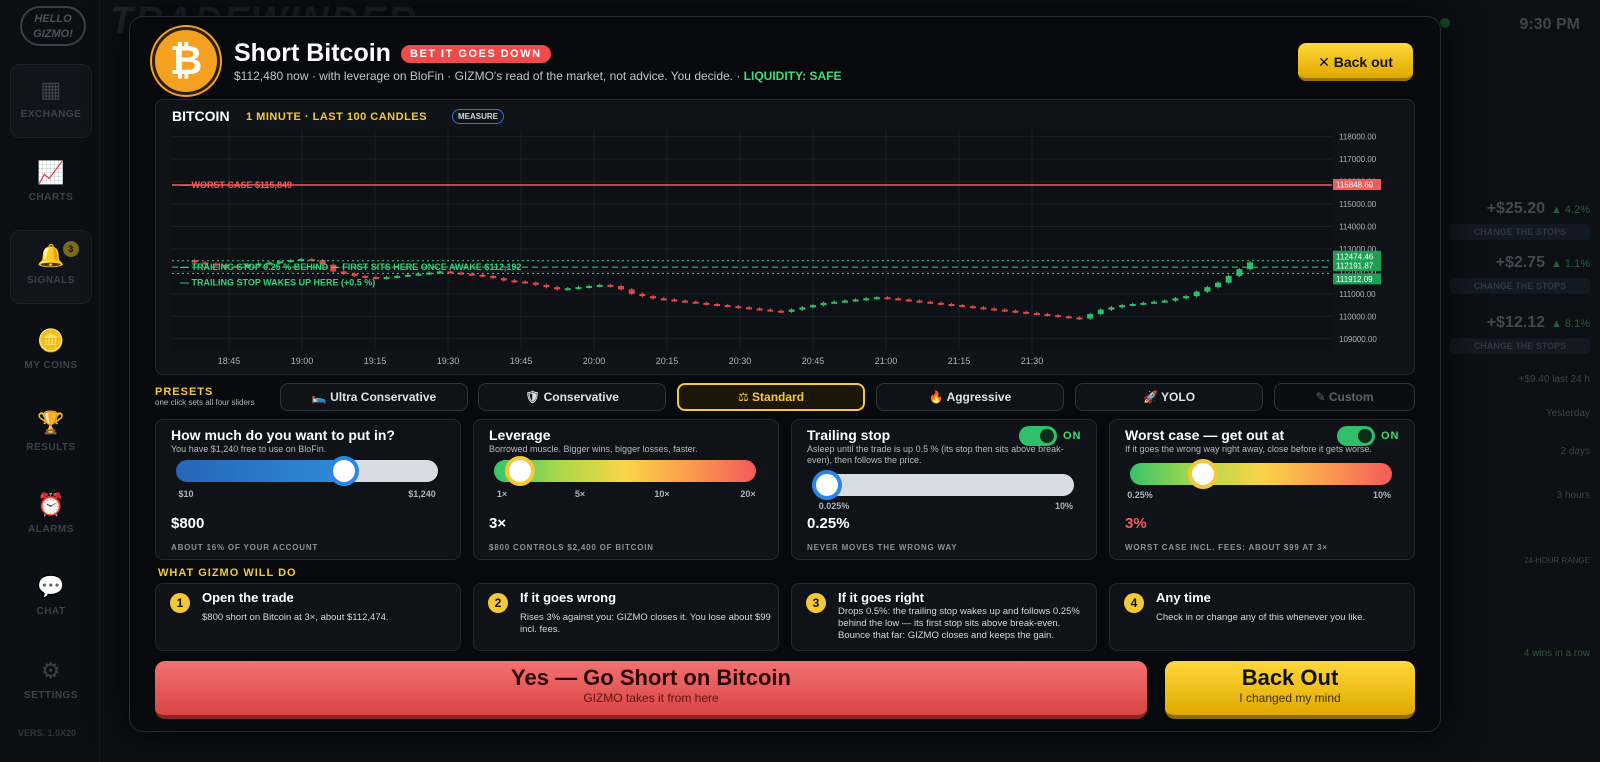 This screenshot has width=1600, height=762. What do you see at coordinates (51, 517) in the screenshot?
I see `nav-alarms: ⏰ ALARMS` at bounding box center [51, 517].